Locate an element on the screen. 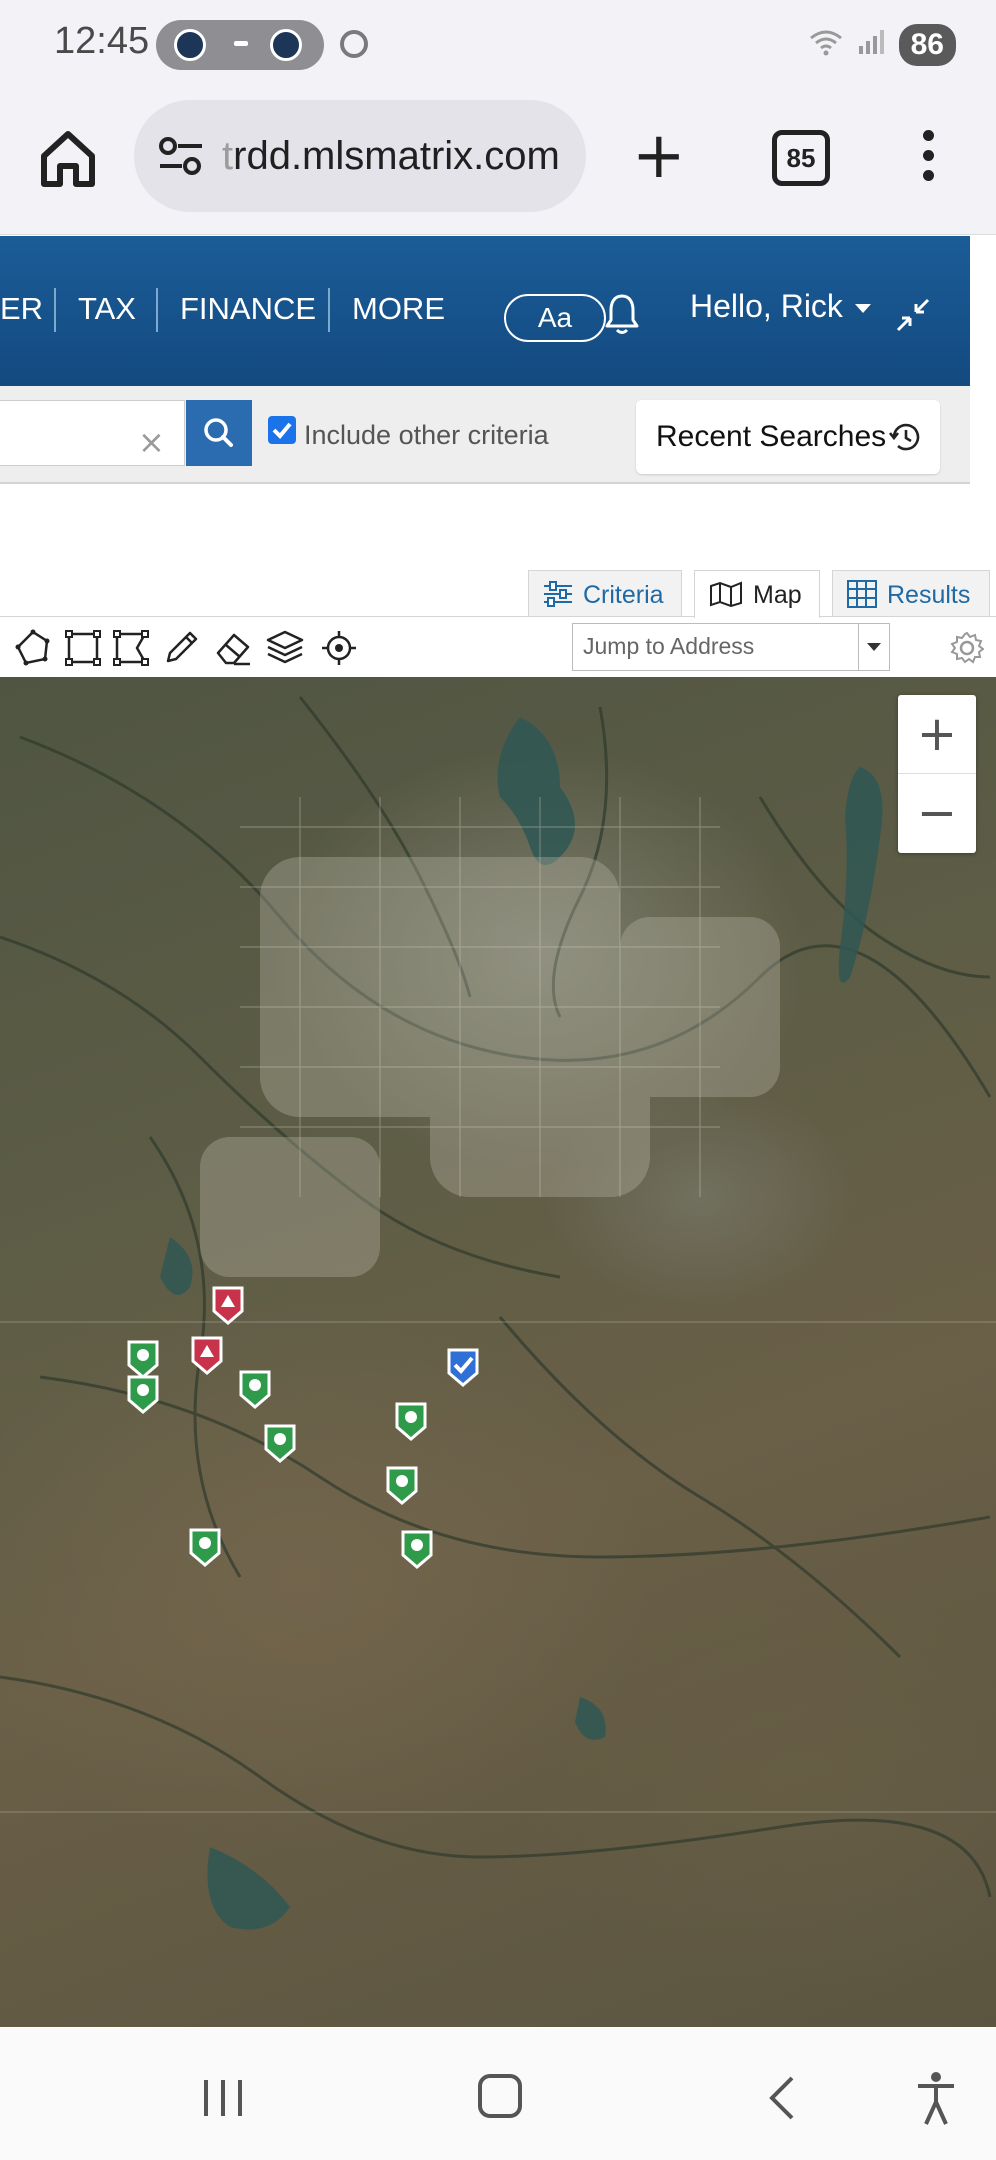 Image resolution: width=996 pixels, height=2160 pixels. search-input: × is located at coordinates (92, 433).